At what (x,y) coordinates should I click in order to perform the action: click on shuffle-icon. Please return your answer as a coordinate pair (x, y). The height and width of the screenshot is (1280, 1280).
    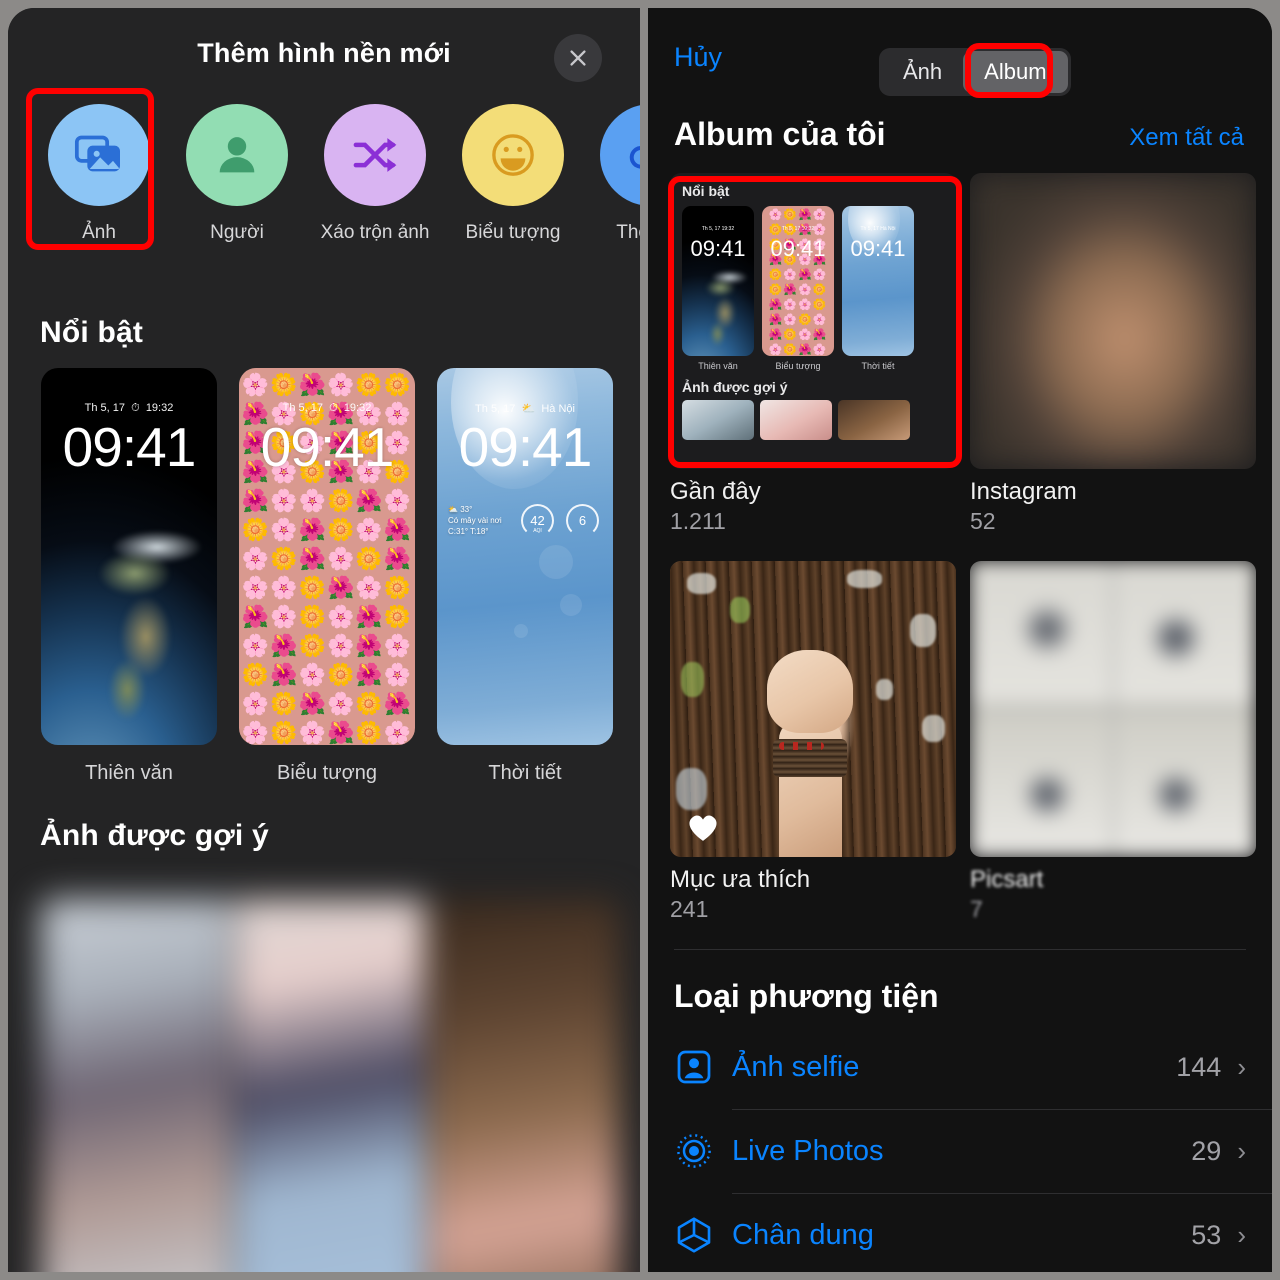
    Looking at the image, I should click on (375, 155).